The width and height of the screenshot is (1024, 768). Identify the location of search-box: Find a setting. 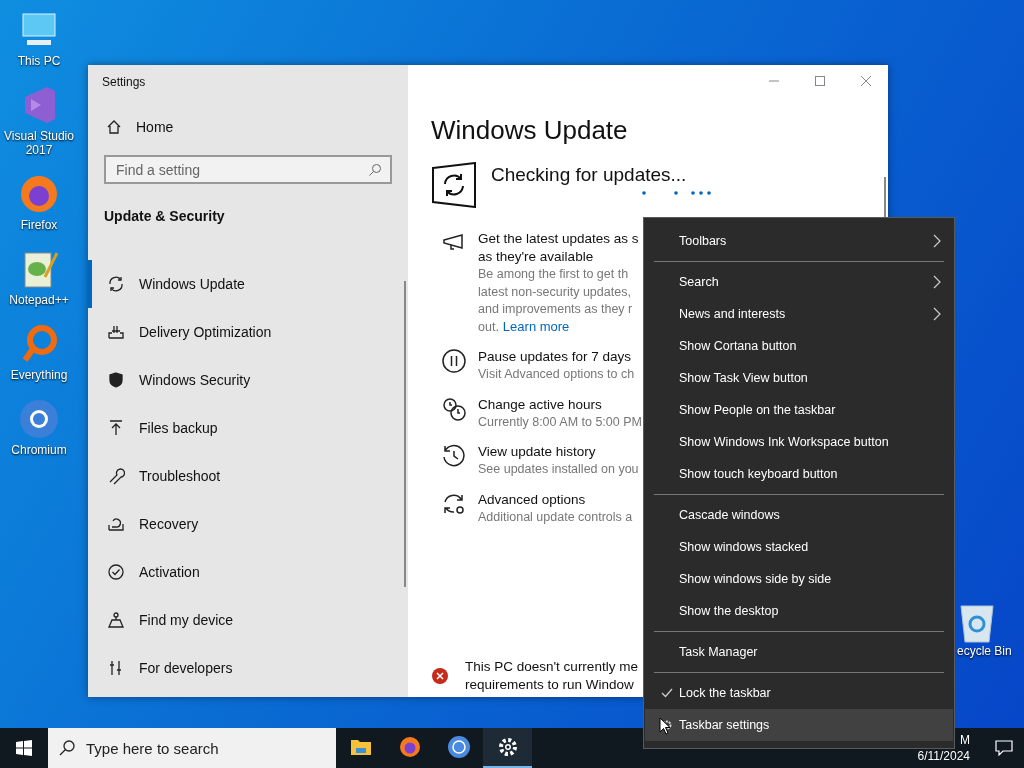
(248, 169).